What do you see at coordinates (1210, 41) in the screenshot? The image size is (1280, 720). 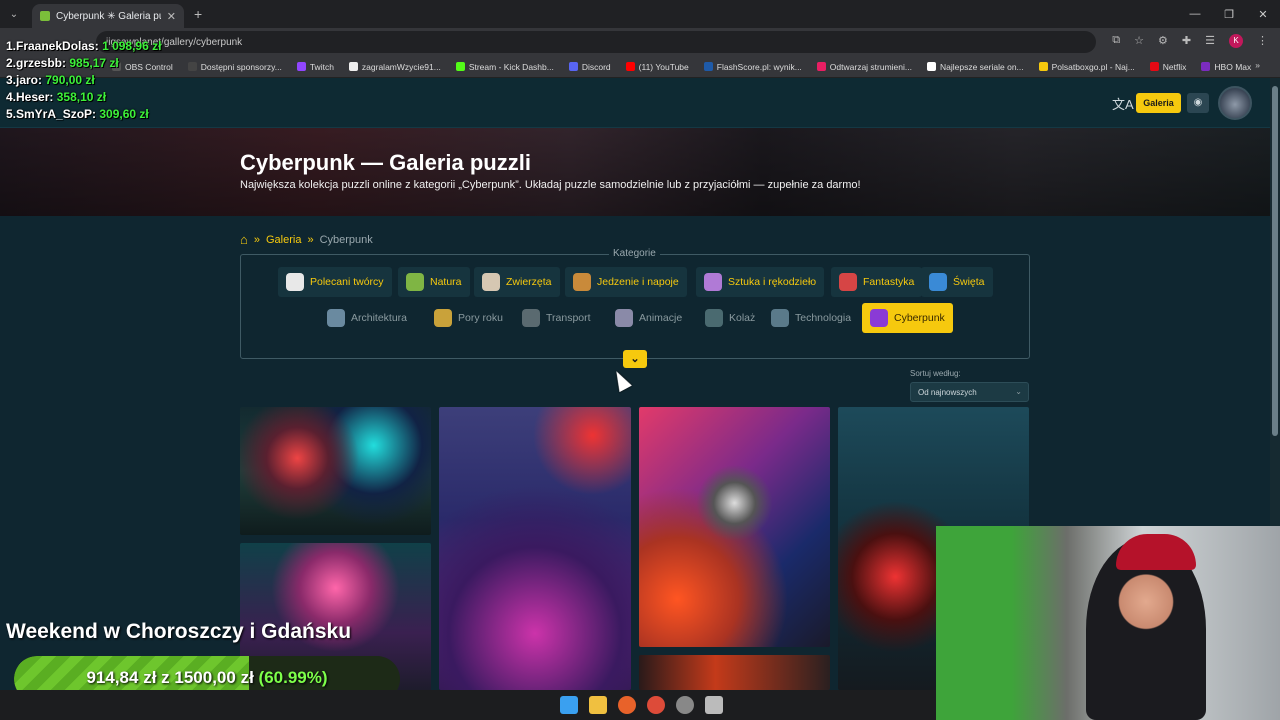 I see `reading-list-icon: ☰` at bounding box center [1210, 41].